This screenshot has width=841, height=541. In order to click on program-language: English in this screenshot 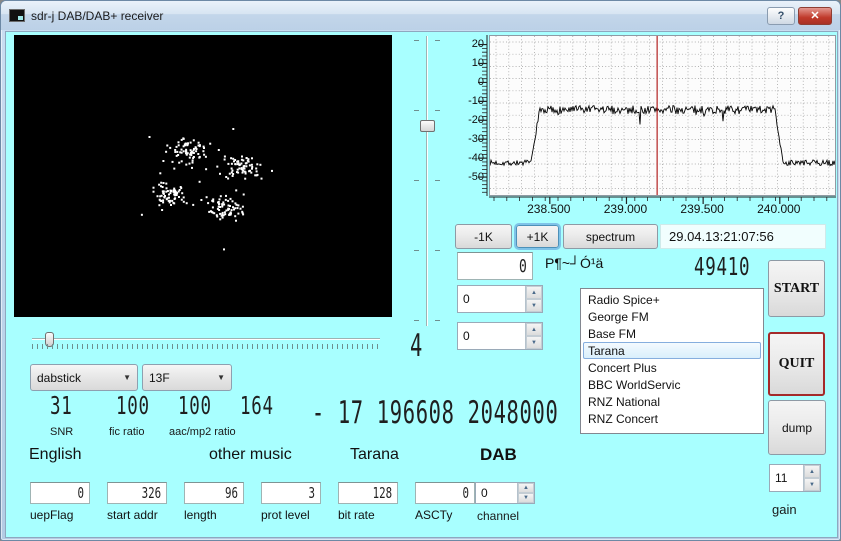, I will do `click(55, 454)`.